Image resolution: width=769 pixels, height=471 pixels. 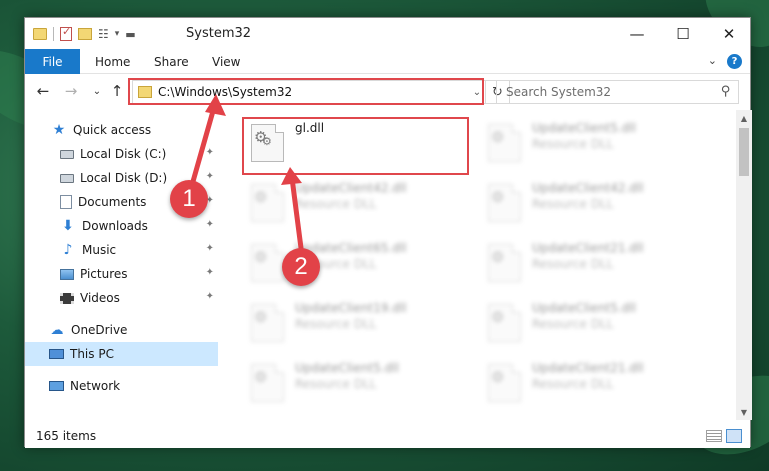 I want to click on downloads-icon: ⬇, so click(x=68, y=226).